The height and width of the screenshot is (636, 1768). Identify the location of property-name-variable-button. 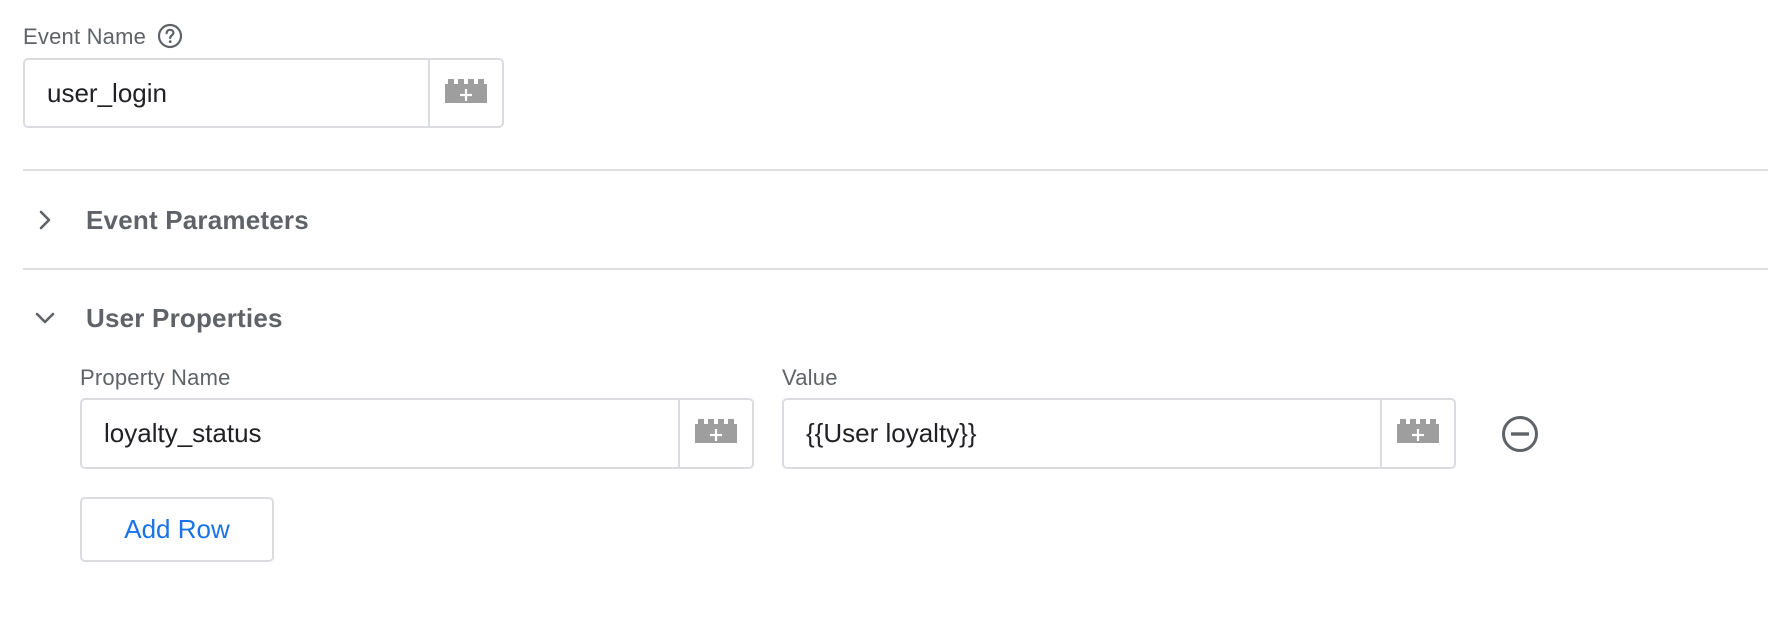
(715, 433).